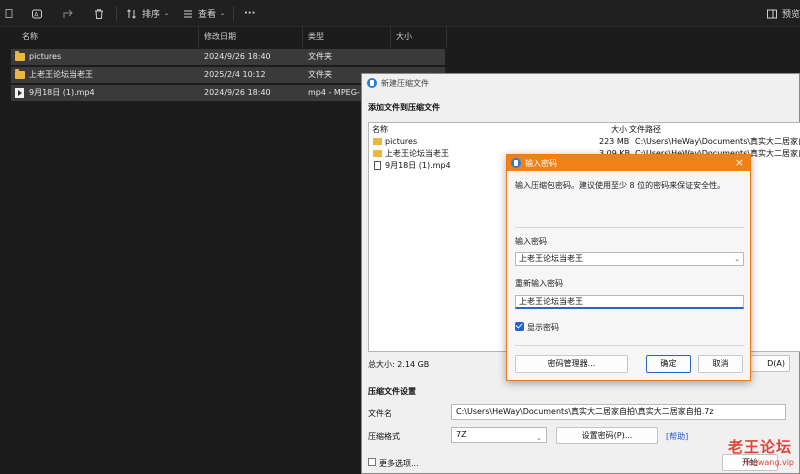  I want to click on close-icon: ×, so click(739, 163).